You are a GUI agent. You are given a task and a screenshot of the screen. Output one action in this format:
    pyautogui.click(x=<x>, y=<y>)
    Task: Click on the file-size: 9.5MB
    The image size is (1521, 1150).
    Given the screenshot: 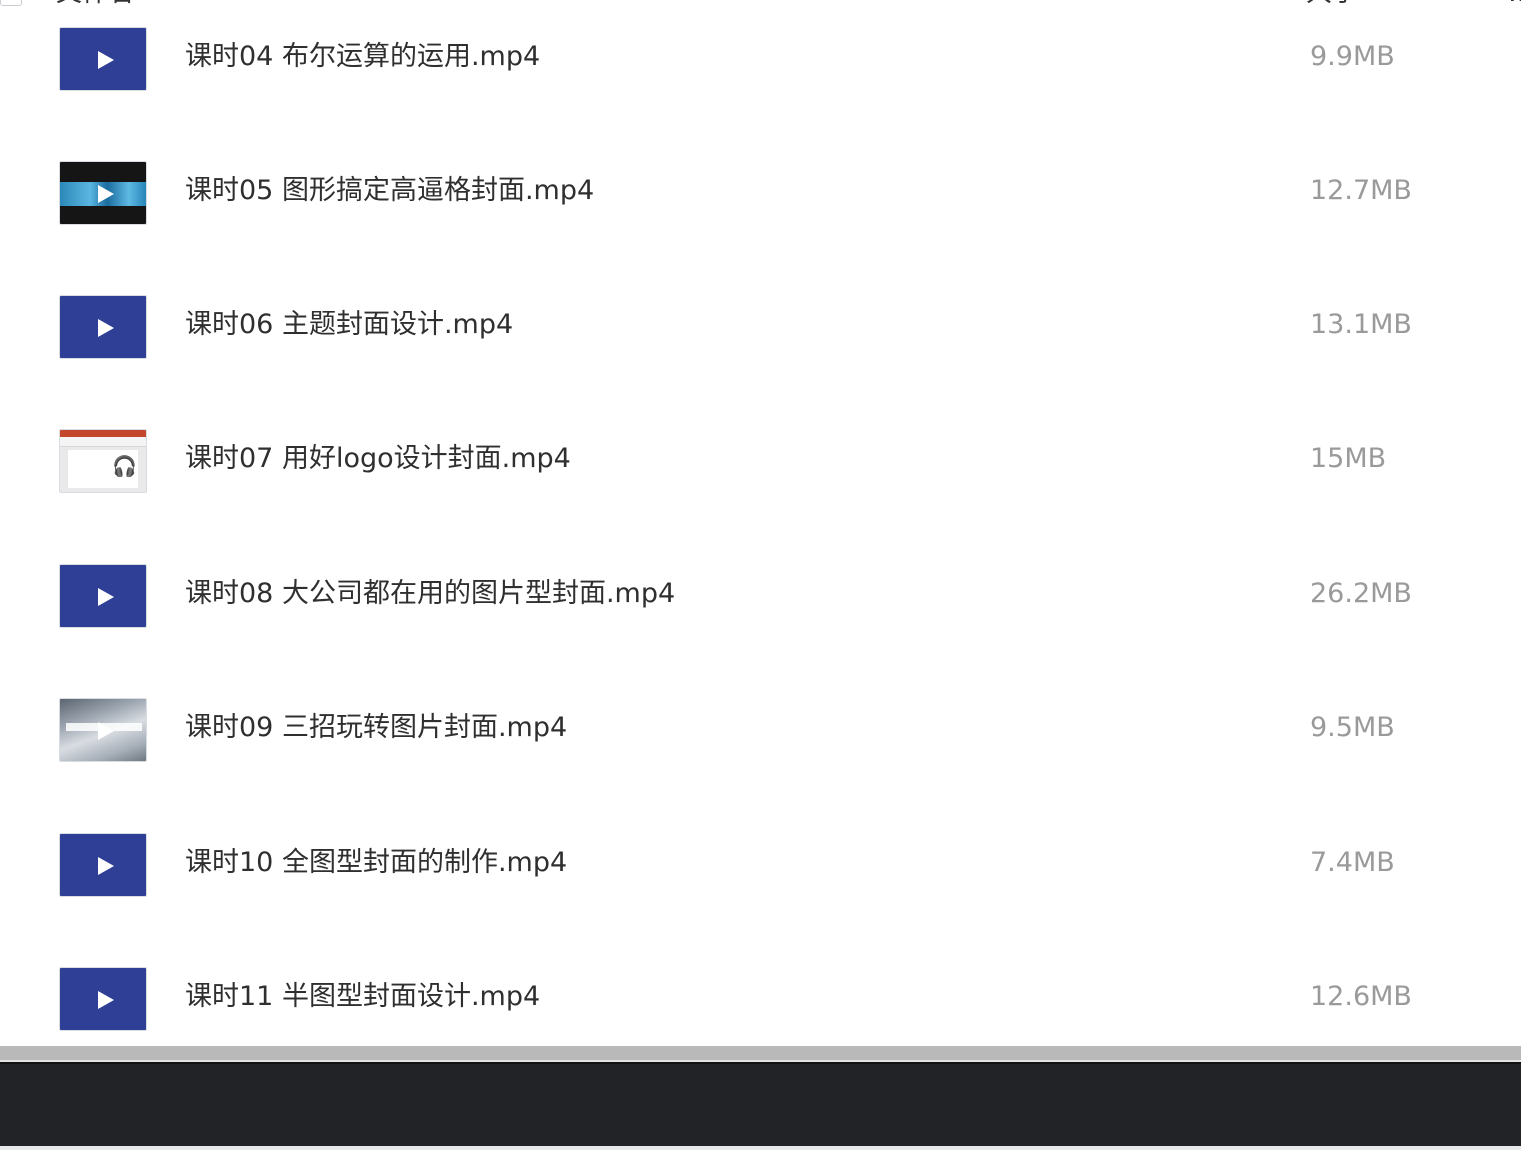 What is the action you would take?
    pyautogui.click(x=1352, y=727)
    